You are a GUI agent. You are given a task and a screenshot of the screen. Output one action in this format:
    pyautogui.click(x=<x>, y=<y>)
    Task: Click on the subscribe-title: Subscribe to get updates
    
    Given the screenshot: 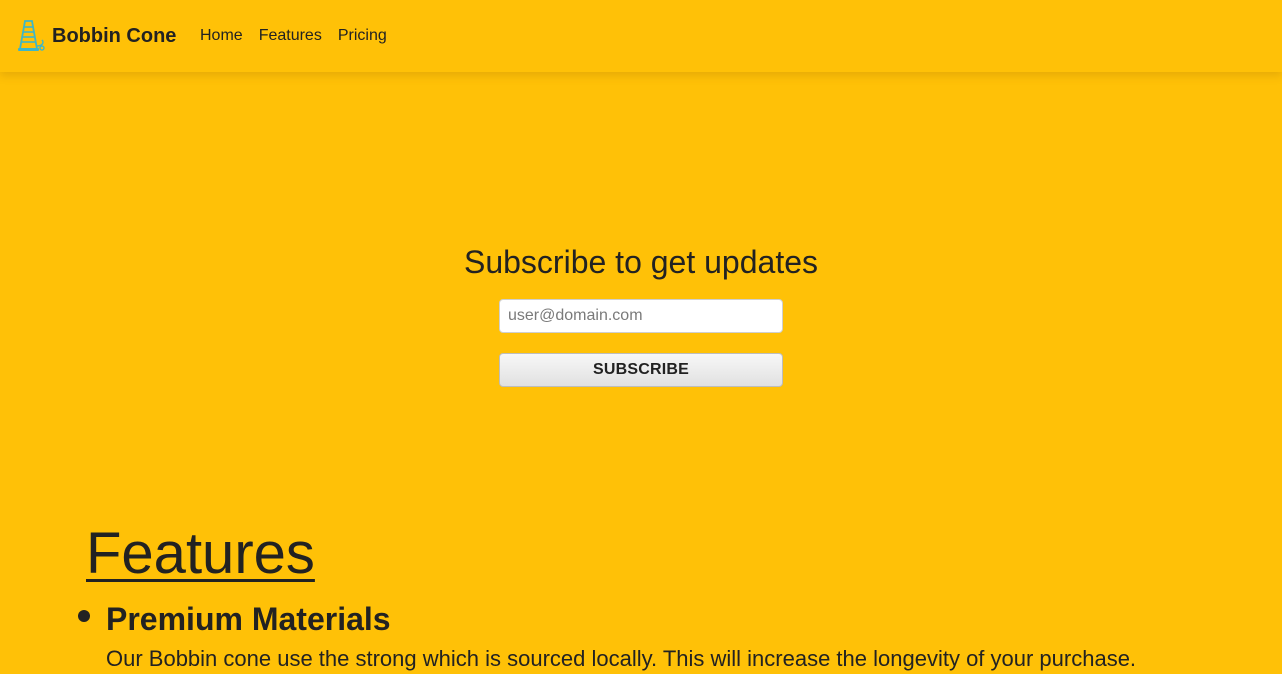 What is the action you would take?
    pyautogui.click(x=640, y=262)
    